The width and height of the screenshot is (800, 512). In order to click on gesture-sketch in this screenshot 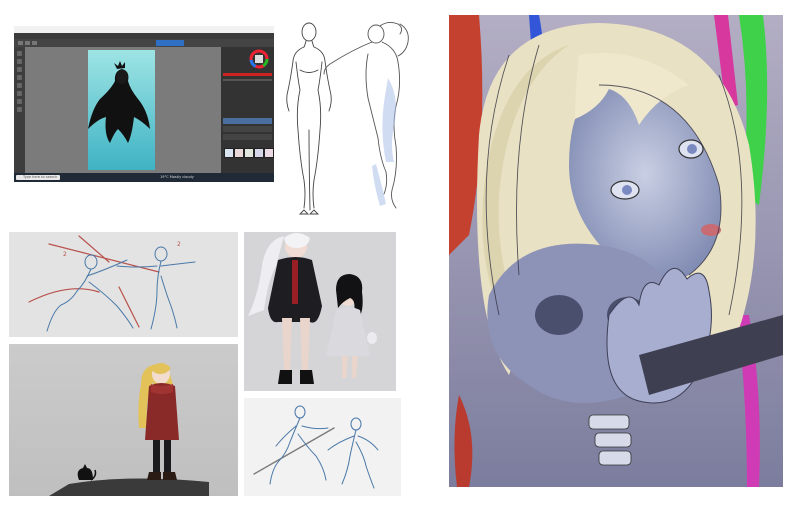, I will do `click(316, 447)`.